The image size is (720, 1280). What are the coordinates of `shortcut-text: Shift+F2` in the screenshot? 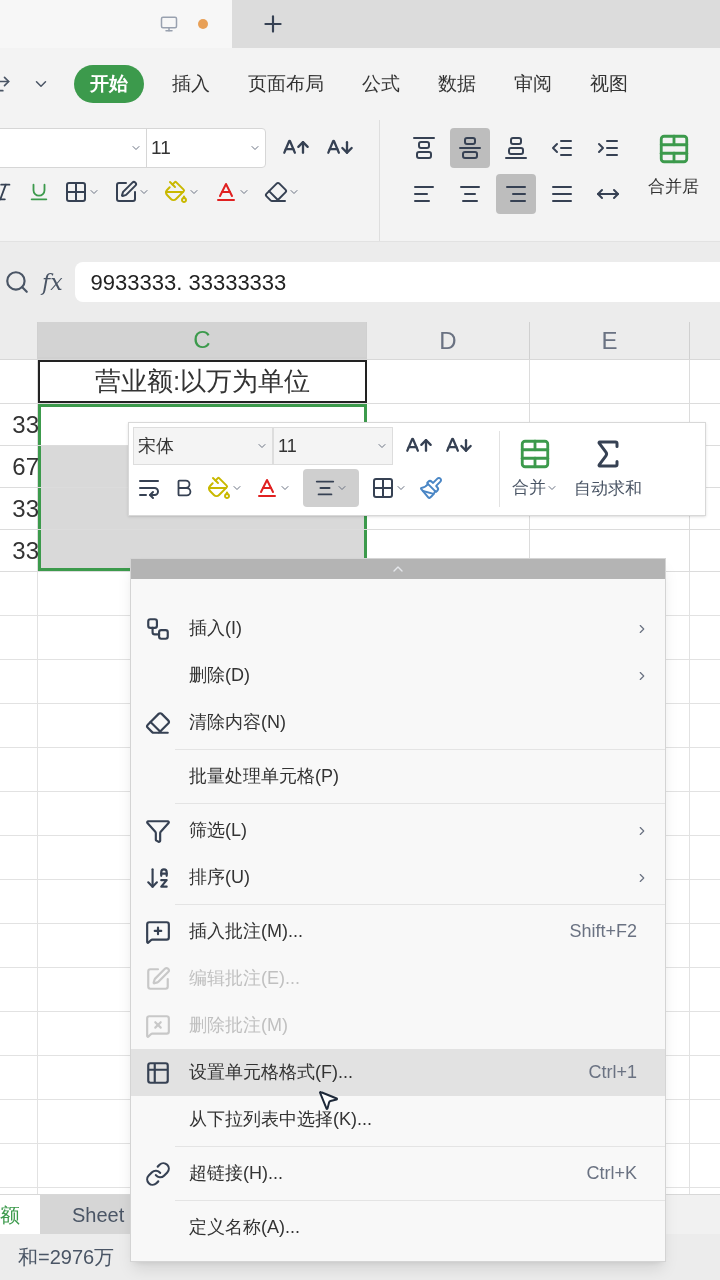 It's located at (603, 931).